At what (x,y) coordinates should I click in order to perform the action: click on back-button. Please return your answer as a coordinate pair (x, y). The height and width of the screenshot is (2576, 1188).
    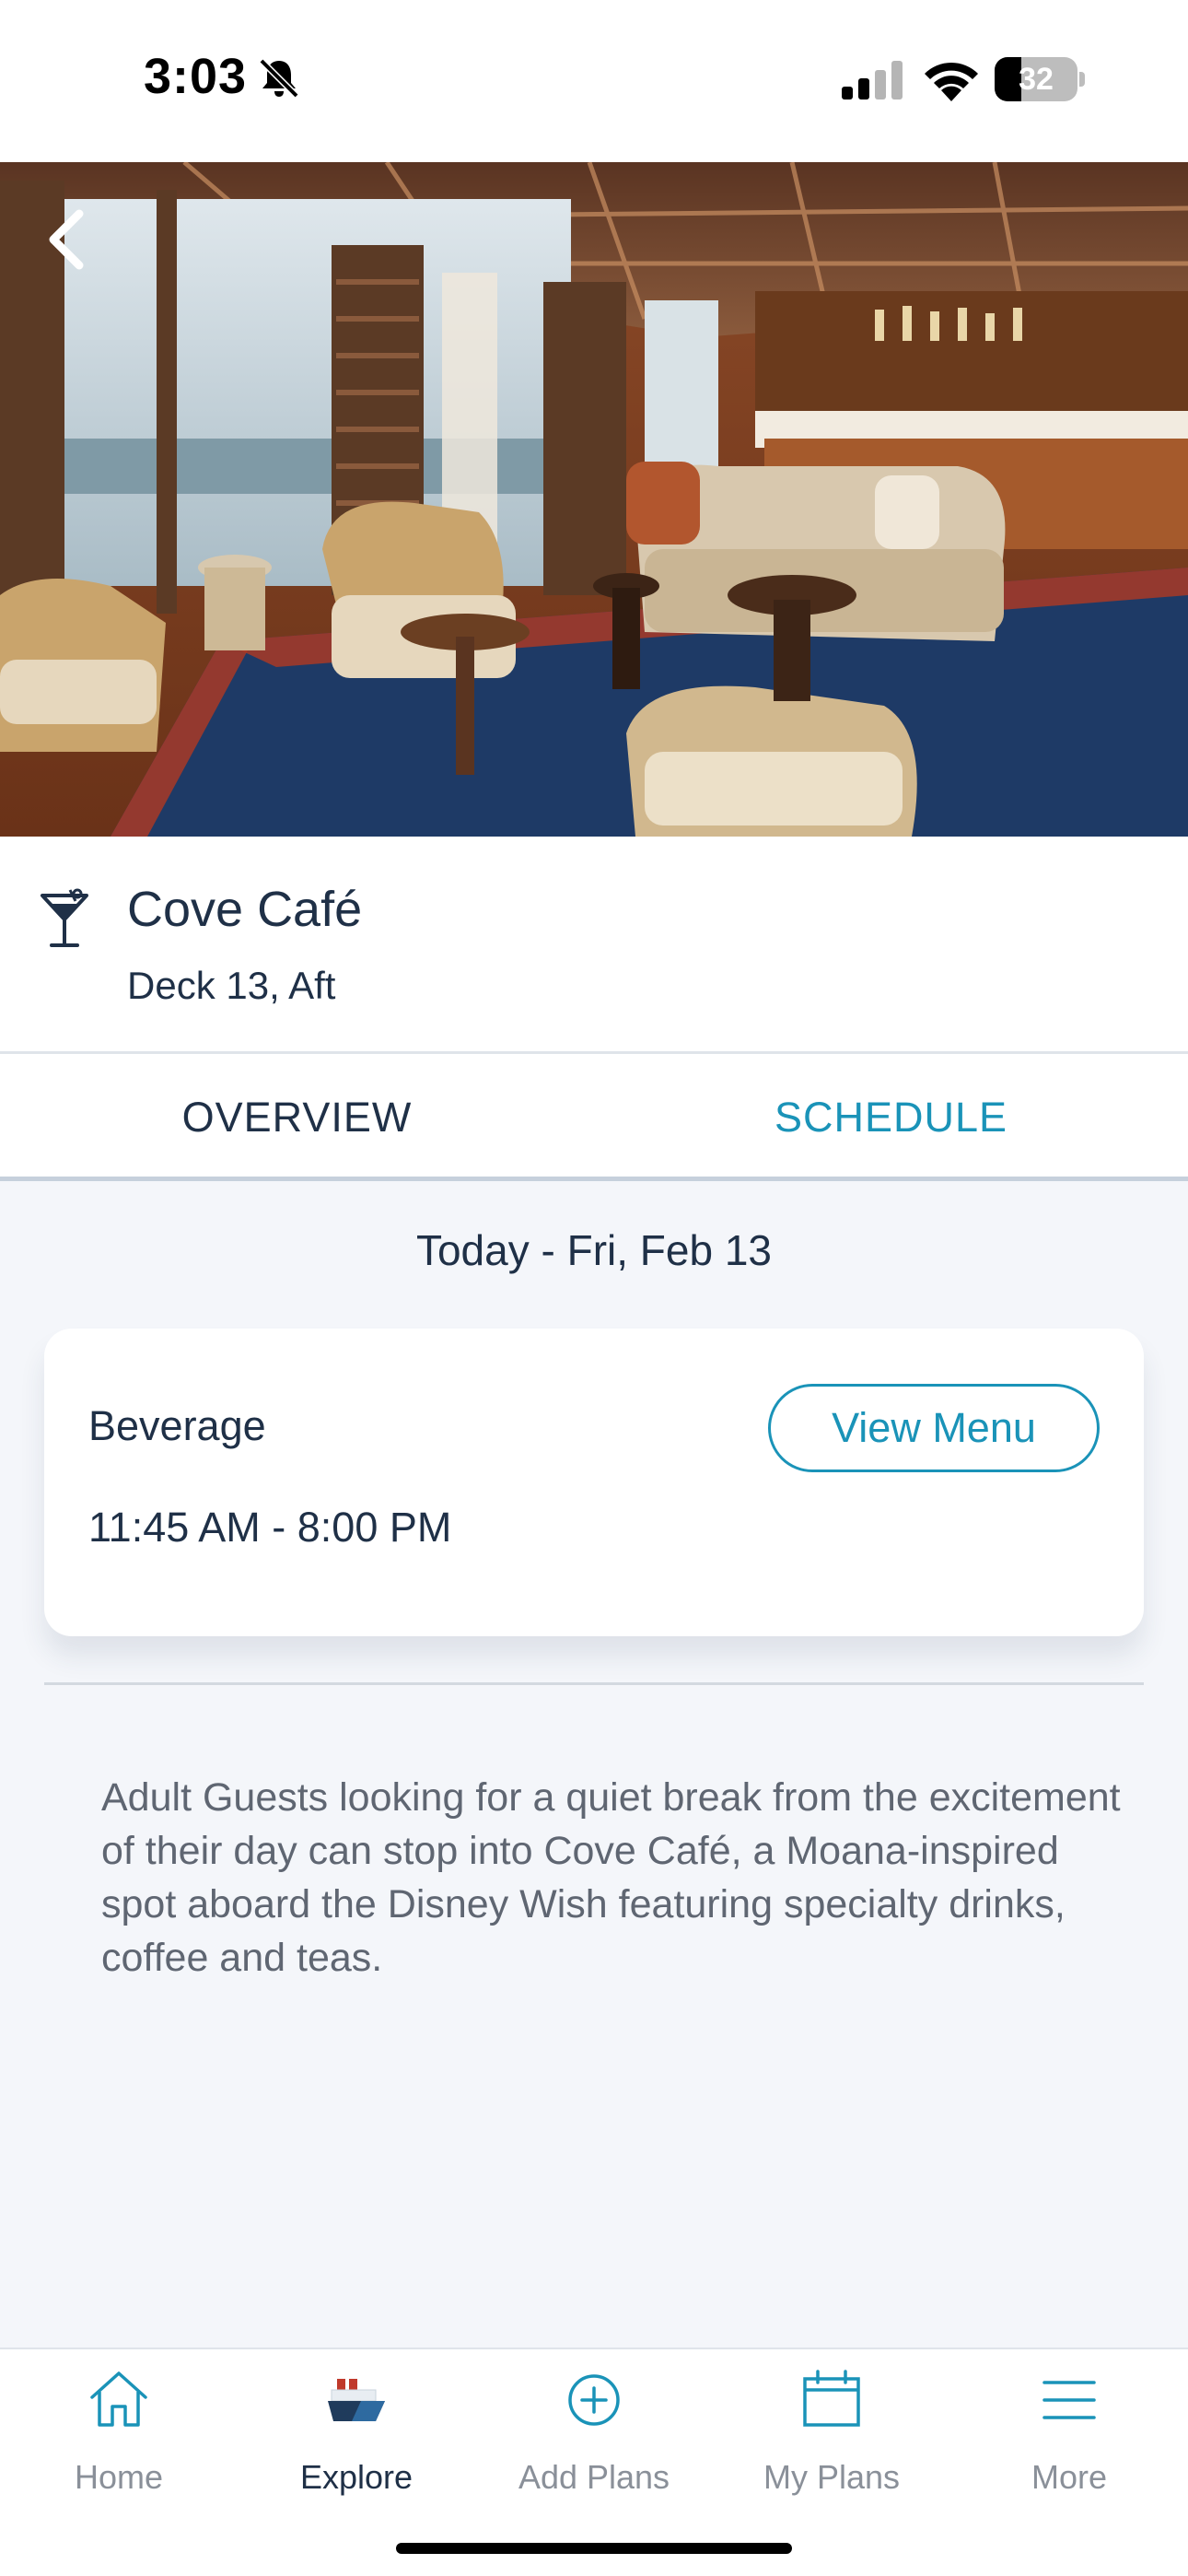
    Looking at the image, I should click on (67, 239).